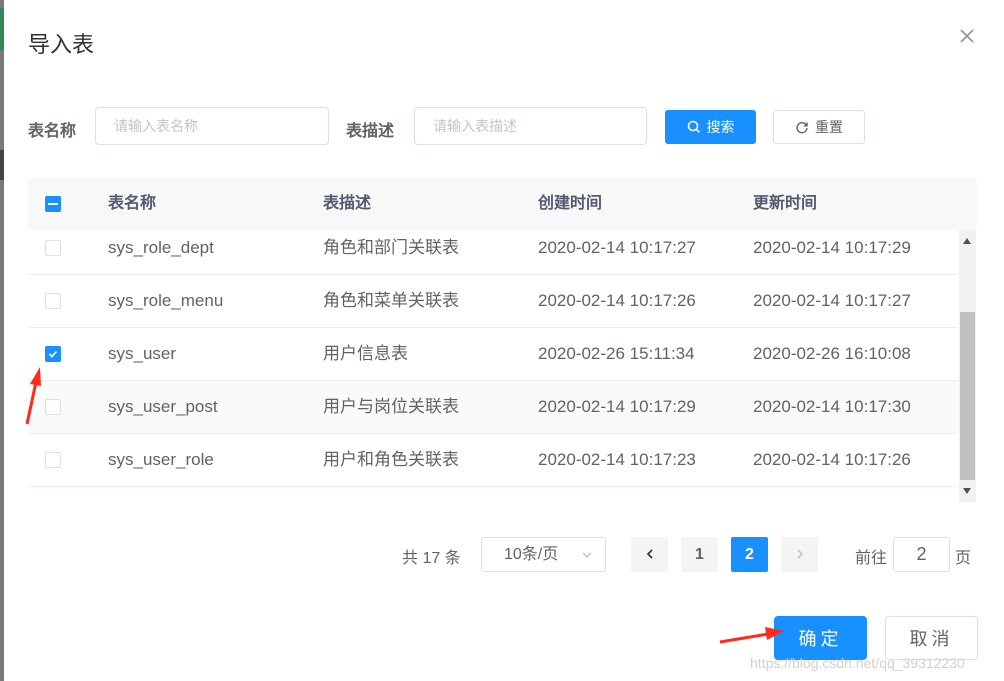  Describe the element at coordinates (502, 204) in the screenshot. I see `table-header: 表名称 表描述 创建时间 更新时间` at that location.